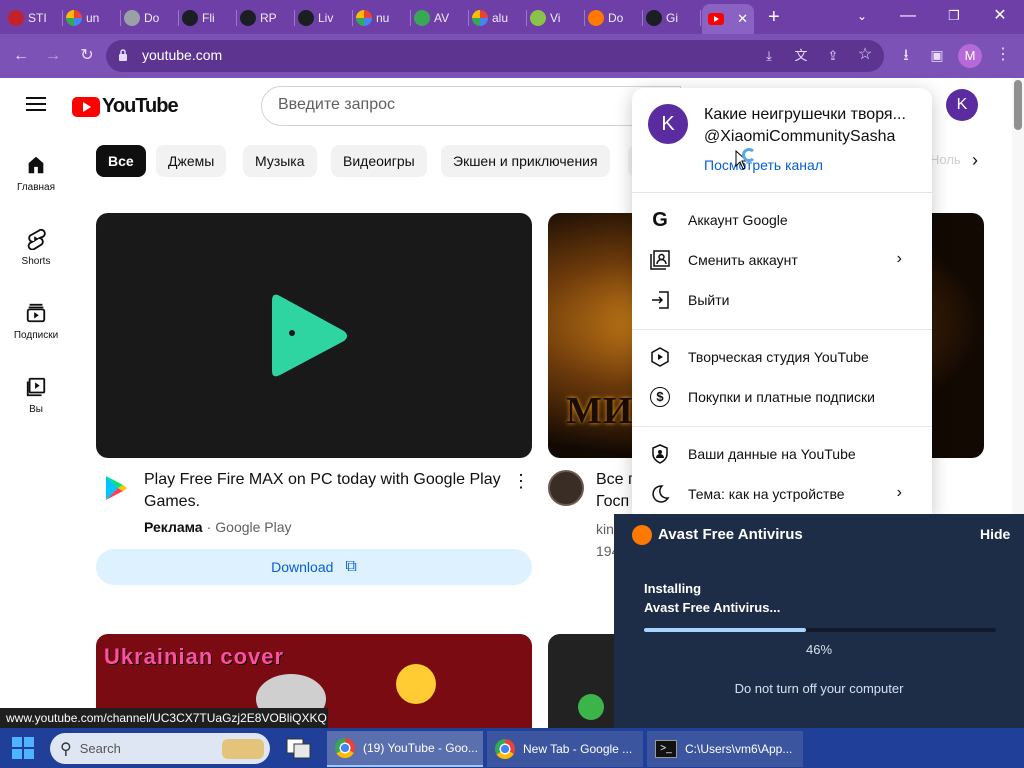 This screenshot has height=768, width=1024. Describe the element at coordinates (730, 534) in the screenshot. I see `avast-title: Avast Free Antivirus` at that location.